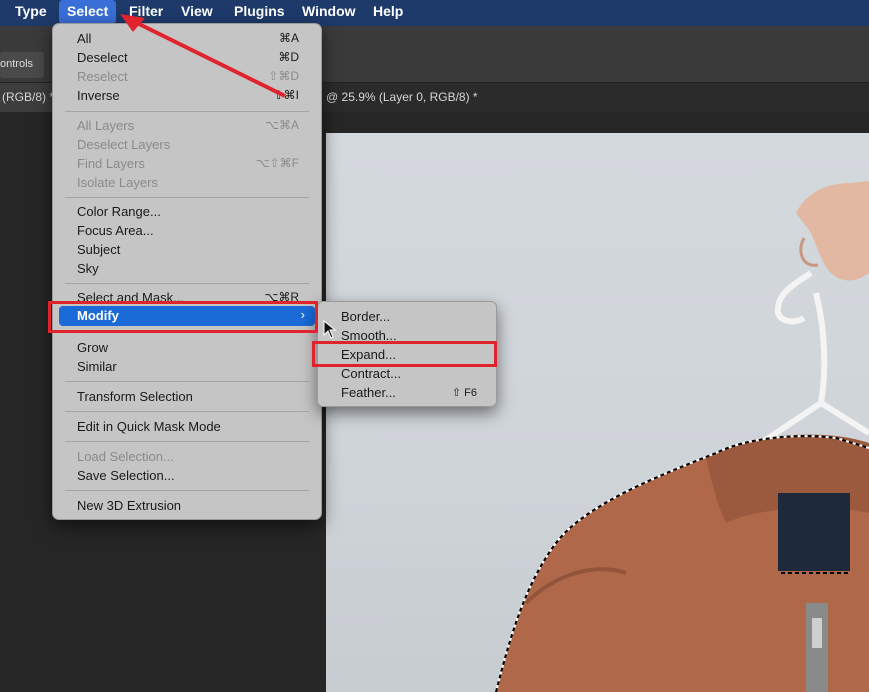  I want to click on annotation-arrow, so click(203, 56).